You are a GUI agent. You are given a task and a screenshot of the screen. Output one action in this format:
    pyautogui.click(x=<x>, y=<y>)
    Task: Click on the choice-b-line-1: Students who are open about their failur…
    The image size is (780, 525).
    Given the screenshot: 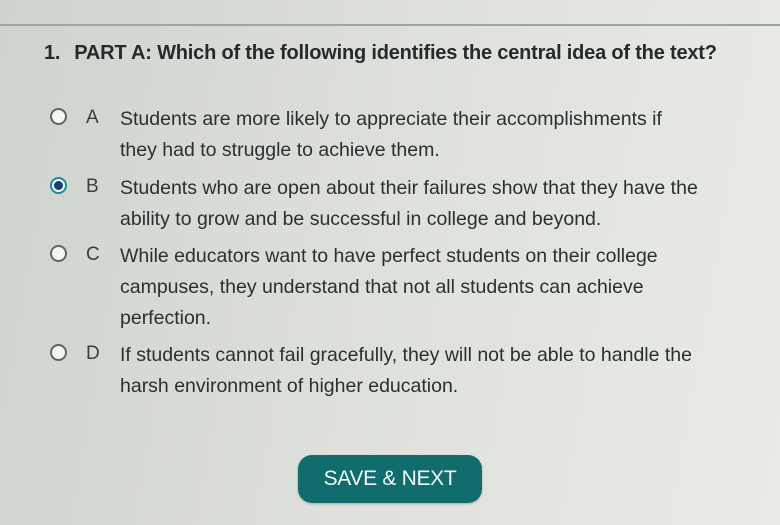 What is the action you would take?
    pyautogui.click(x=409, y=188)
    